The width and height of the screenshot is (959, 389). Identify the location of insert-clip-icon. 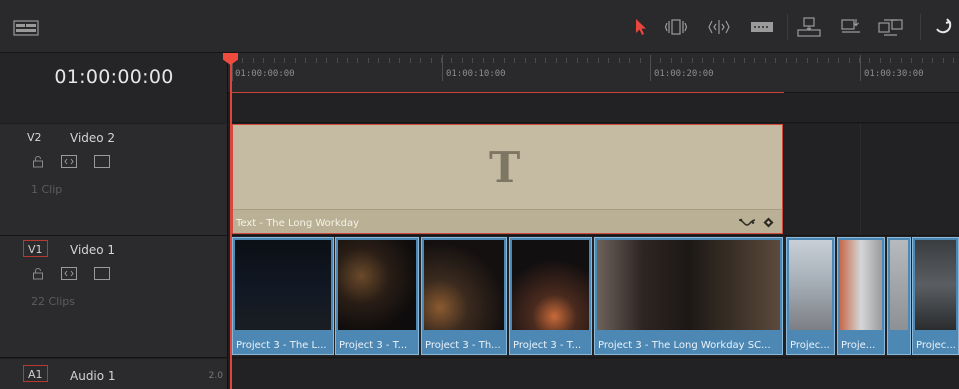
(809, 27).